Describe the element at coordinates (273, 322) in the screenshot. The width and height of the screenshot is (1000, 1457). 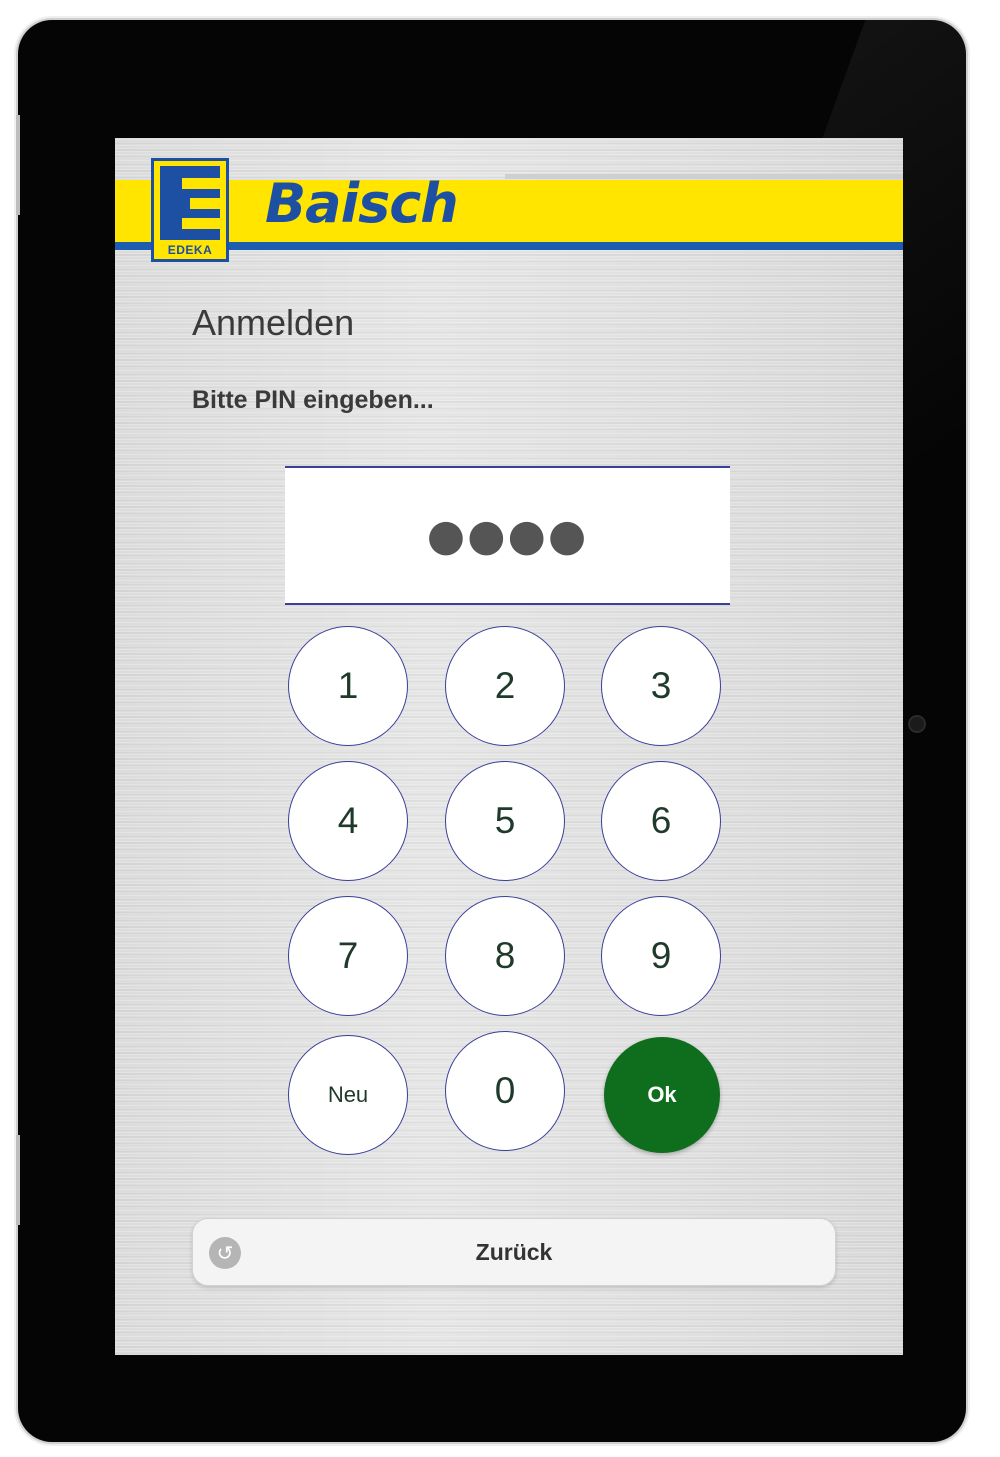
I see `page-title: Anmelden` at that location.